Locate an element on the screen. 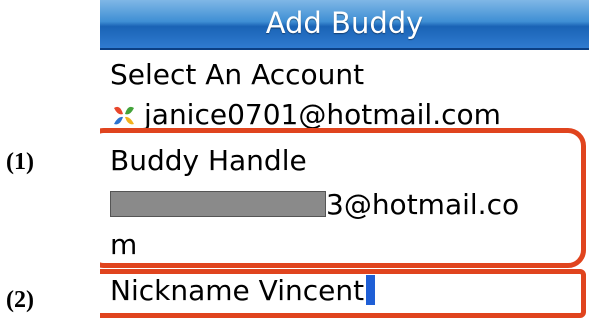  screen-title: Add Buddy is located at coordinates (344, 23).